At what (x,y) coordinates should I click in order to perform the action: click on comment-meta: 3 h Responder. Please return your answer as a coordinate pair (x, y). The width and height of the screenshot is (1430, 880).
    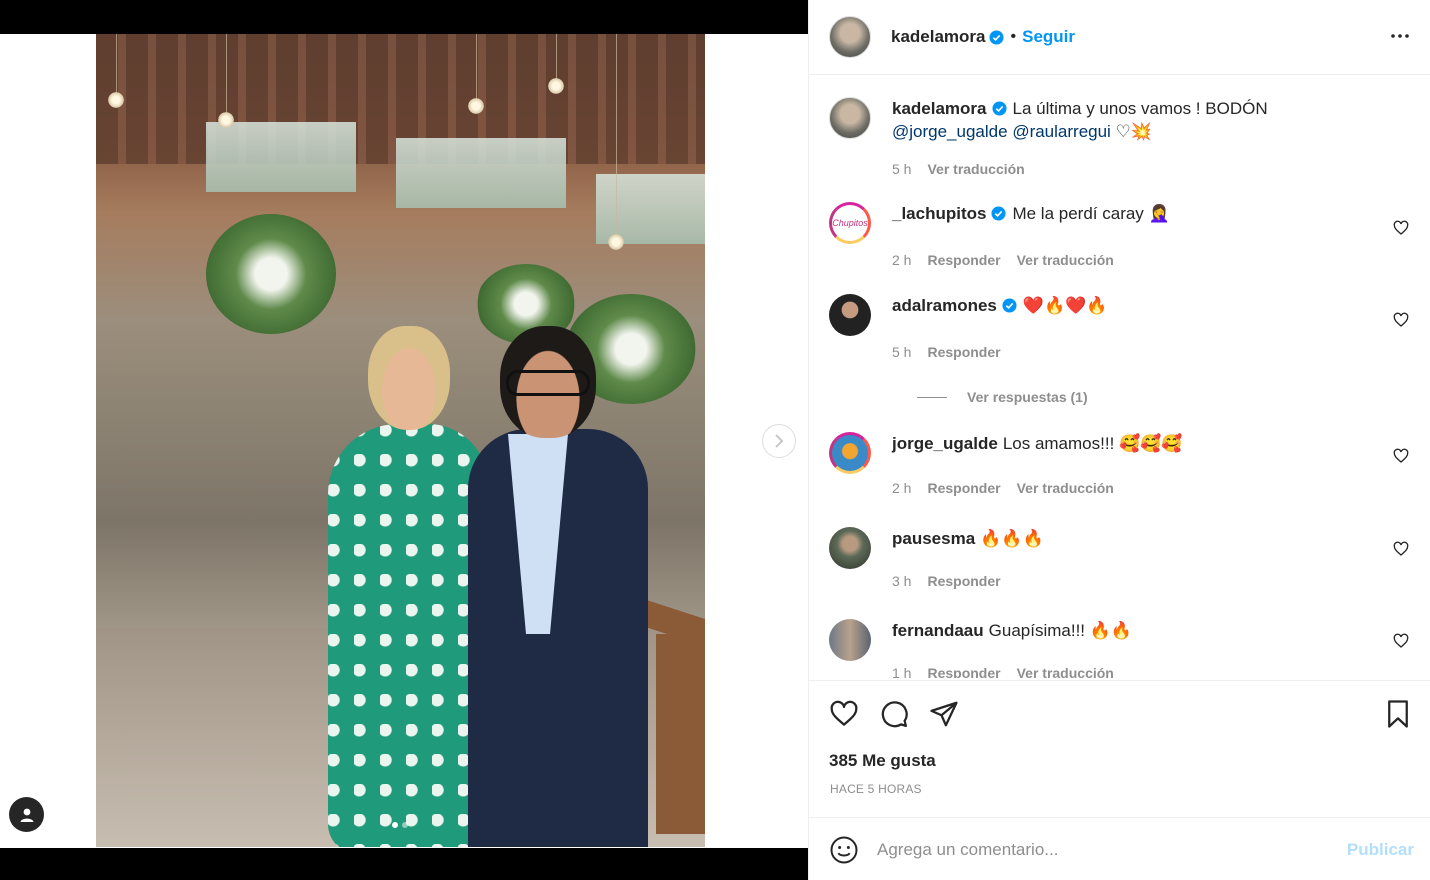
    Looking at the image, I should click on (946, 581).